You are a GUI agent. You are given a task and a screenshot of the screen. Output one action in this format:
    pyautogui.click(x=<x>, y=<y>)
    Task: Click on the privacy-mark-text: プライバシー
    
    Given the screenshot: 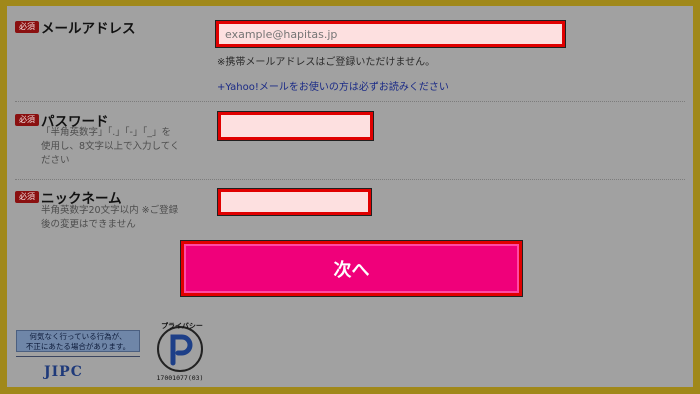 What is the action you would take?
    pyautogui.click(x=182, y=325)
    